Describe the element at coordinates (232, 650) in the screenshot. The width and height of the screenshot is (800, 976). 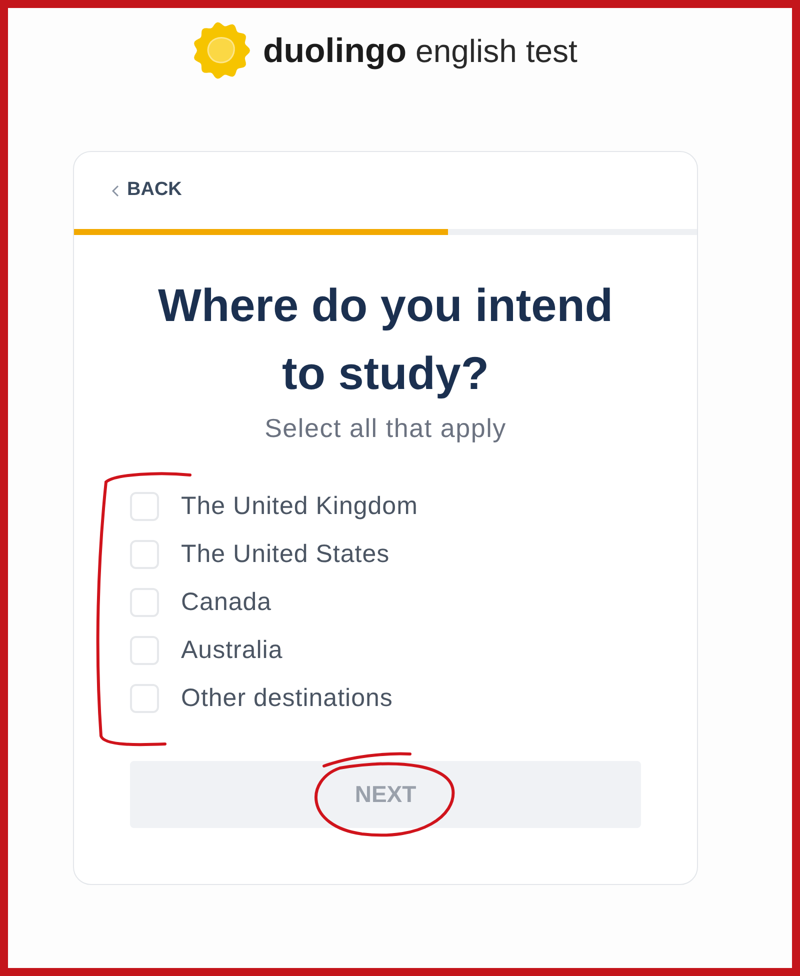
I see `option-label: Australia` at that location.